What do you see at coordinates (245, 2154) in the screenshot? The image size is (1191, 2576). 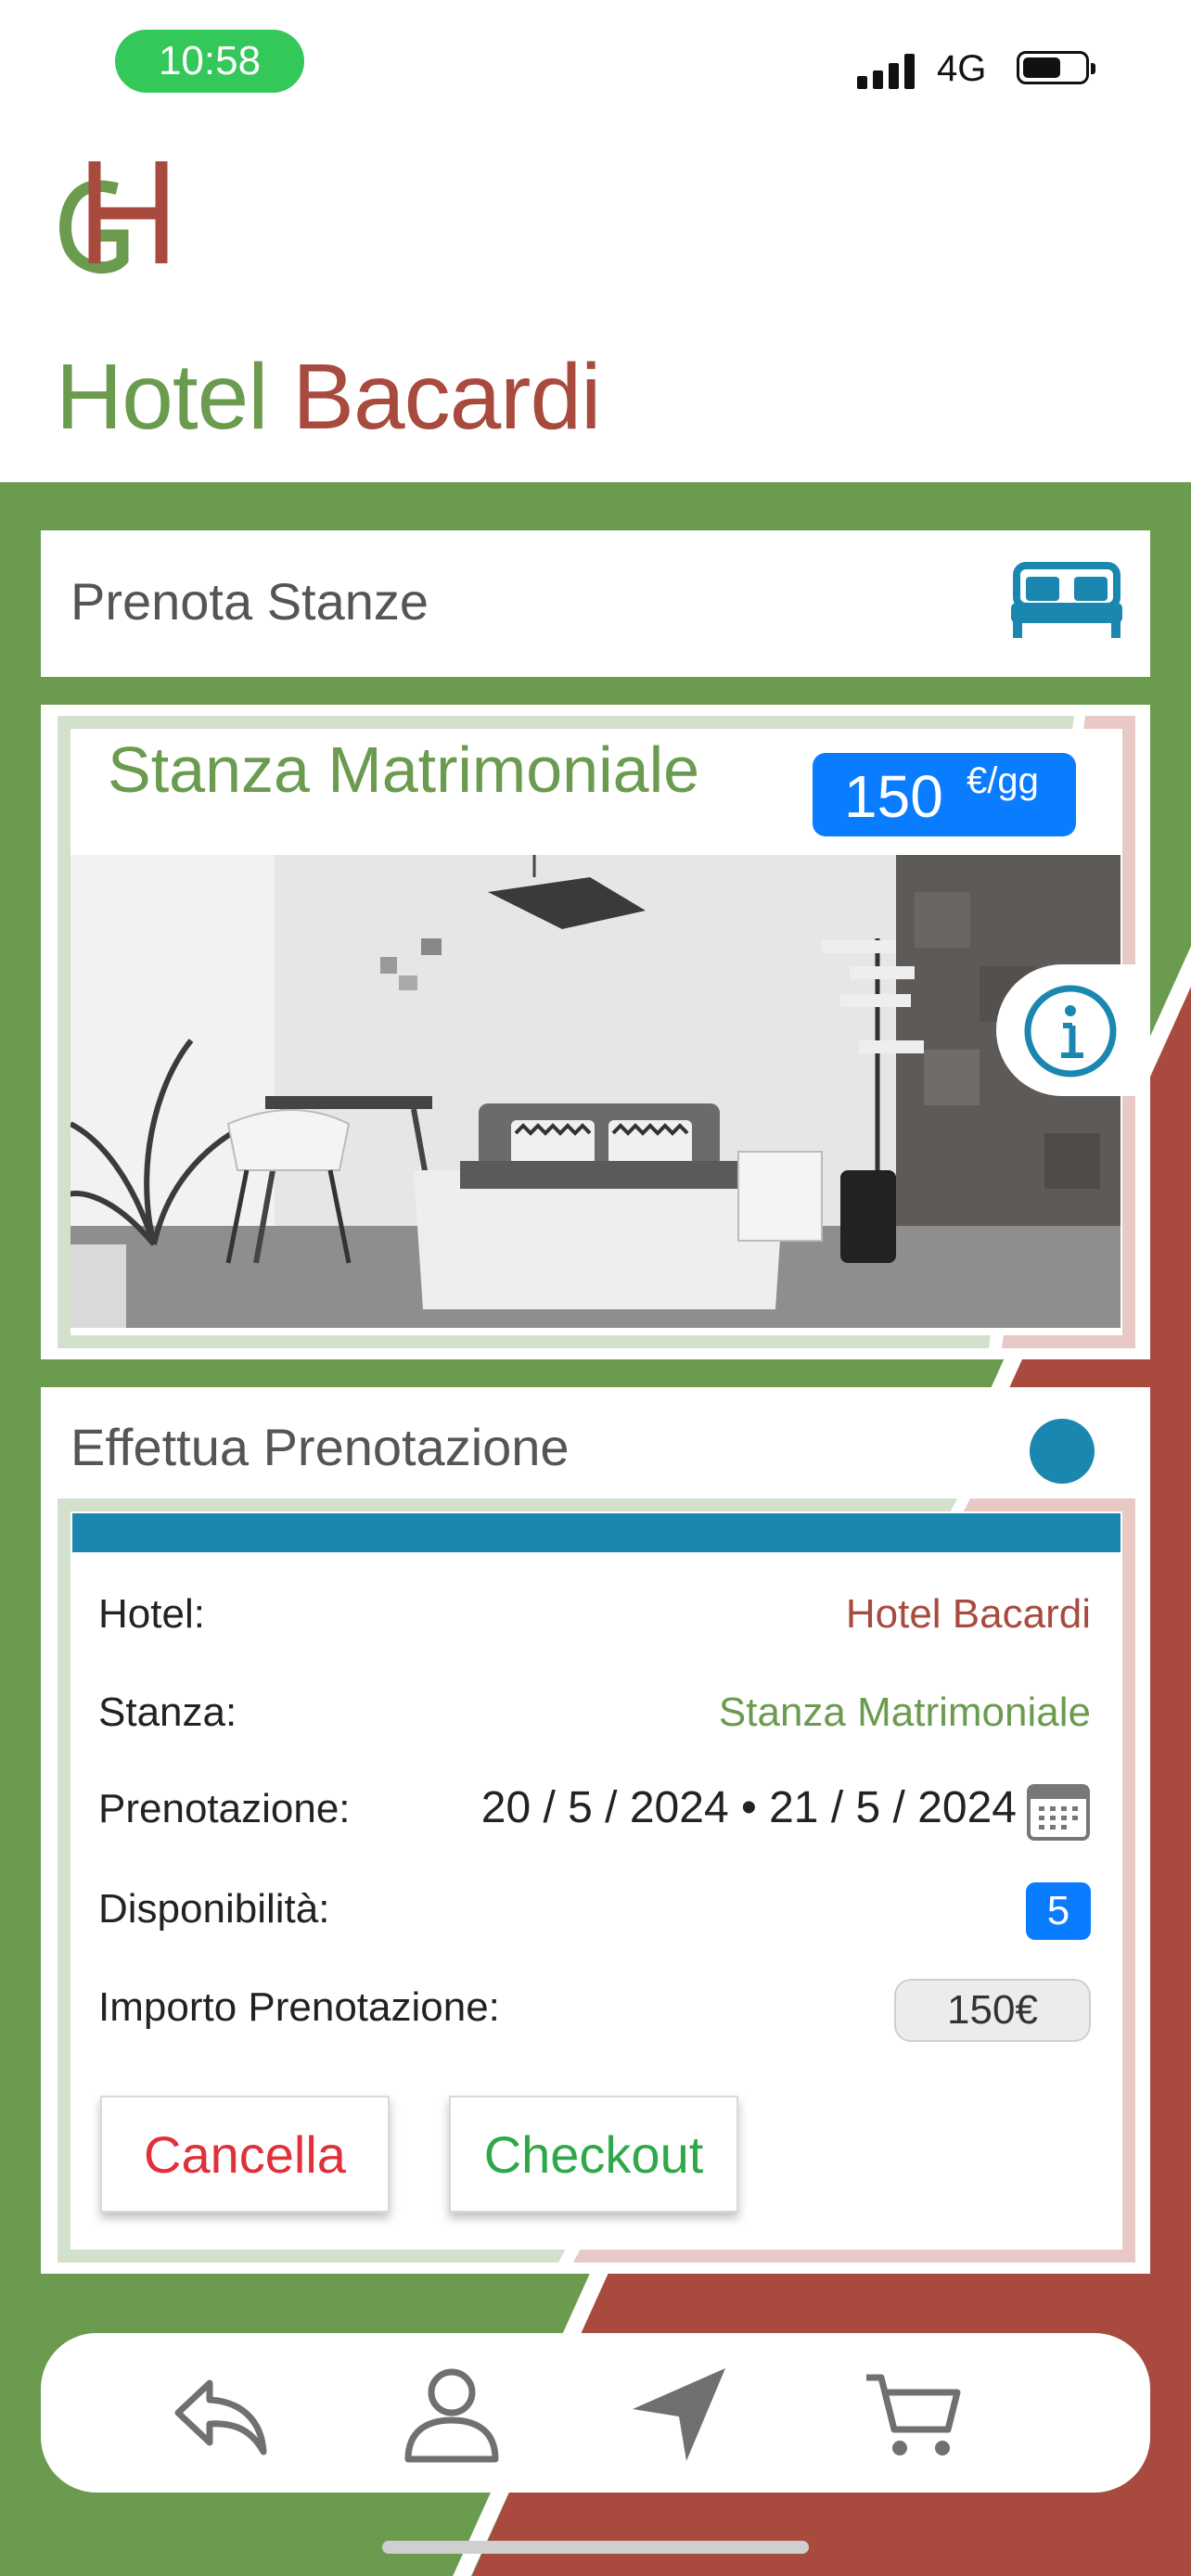 I see `cancel-button: Cancella` at bounding box center [245, 2154].